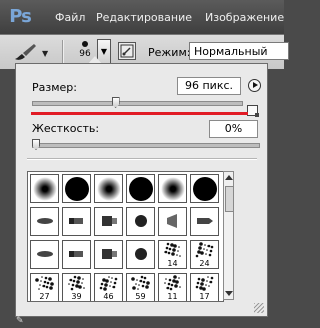 The width and height of the screenshot is (320, 328). Describe the element at coordinates (239, 51) in the screenshot. I see `mode-select: Нормальный` at that location.